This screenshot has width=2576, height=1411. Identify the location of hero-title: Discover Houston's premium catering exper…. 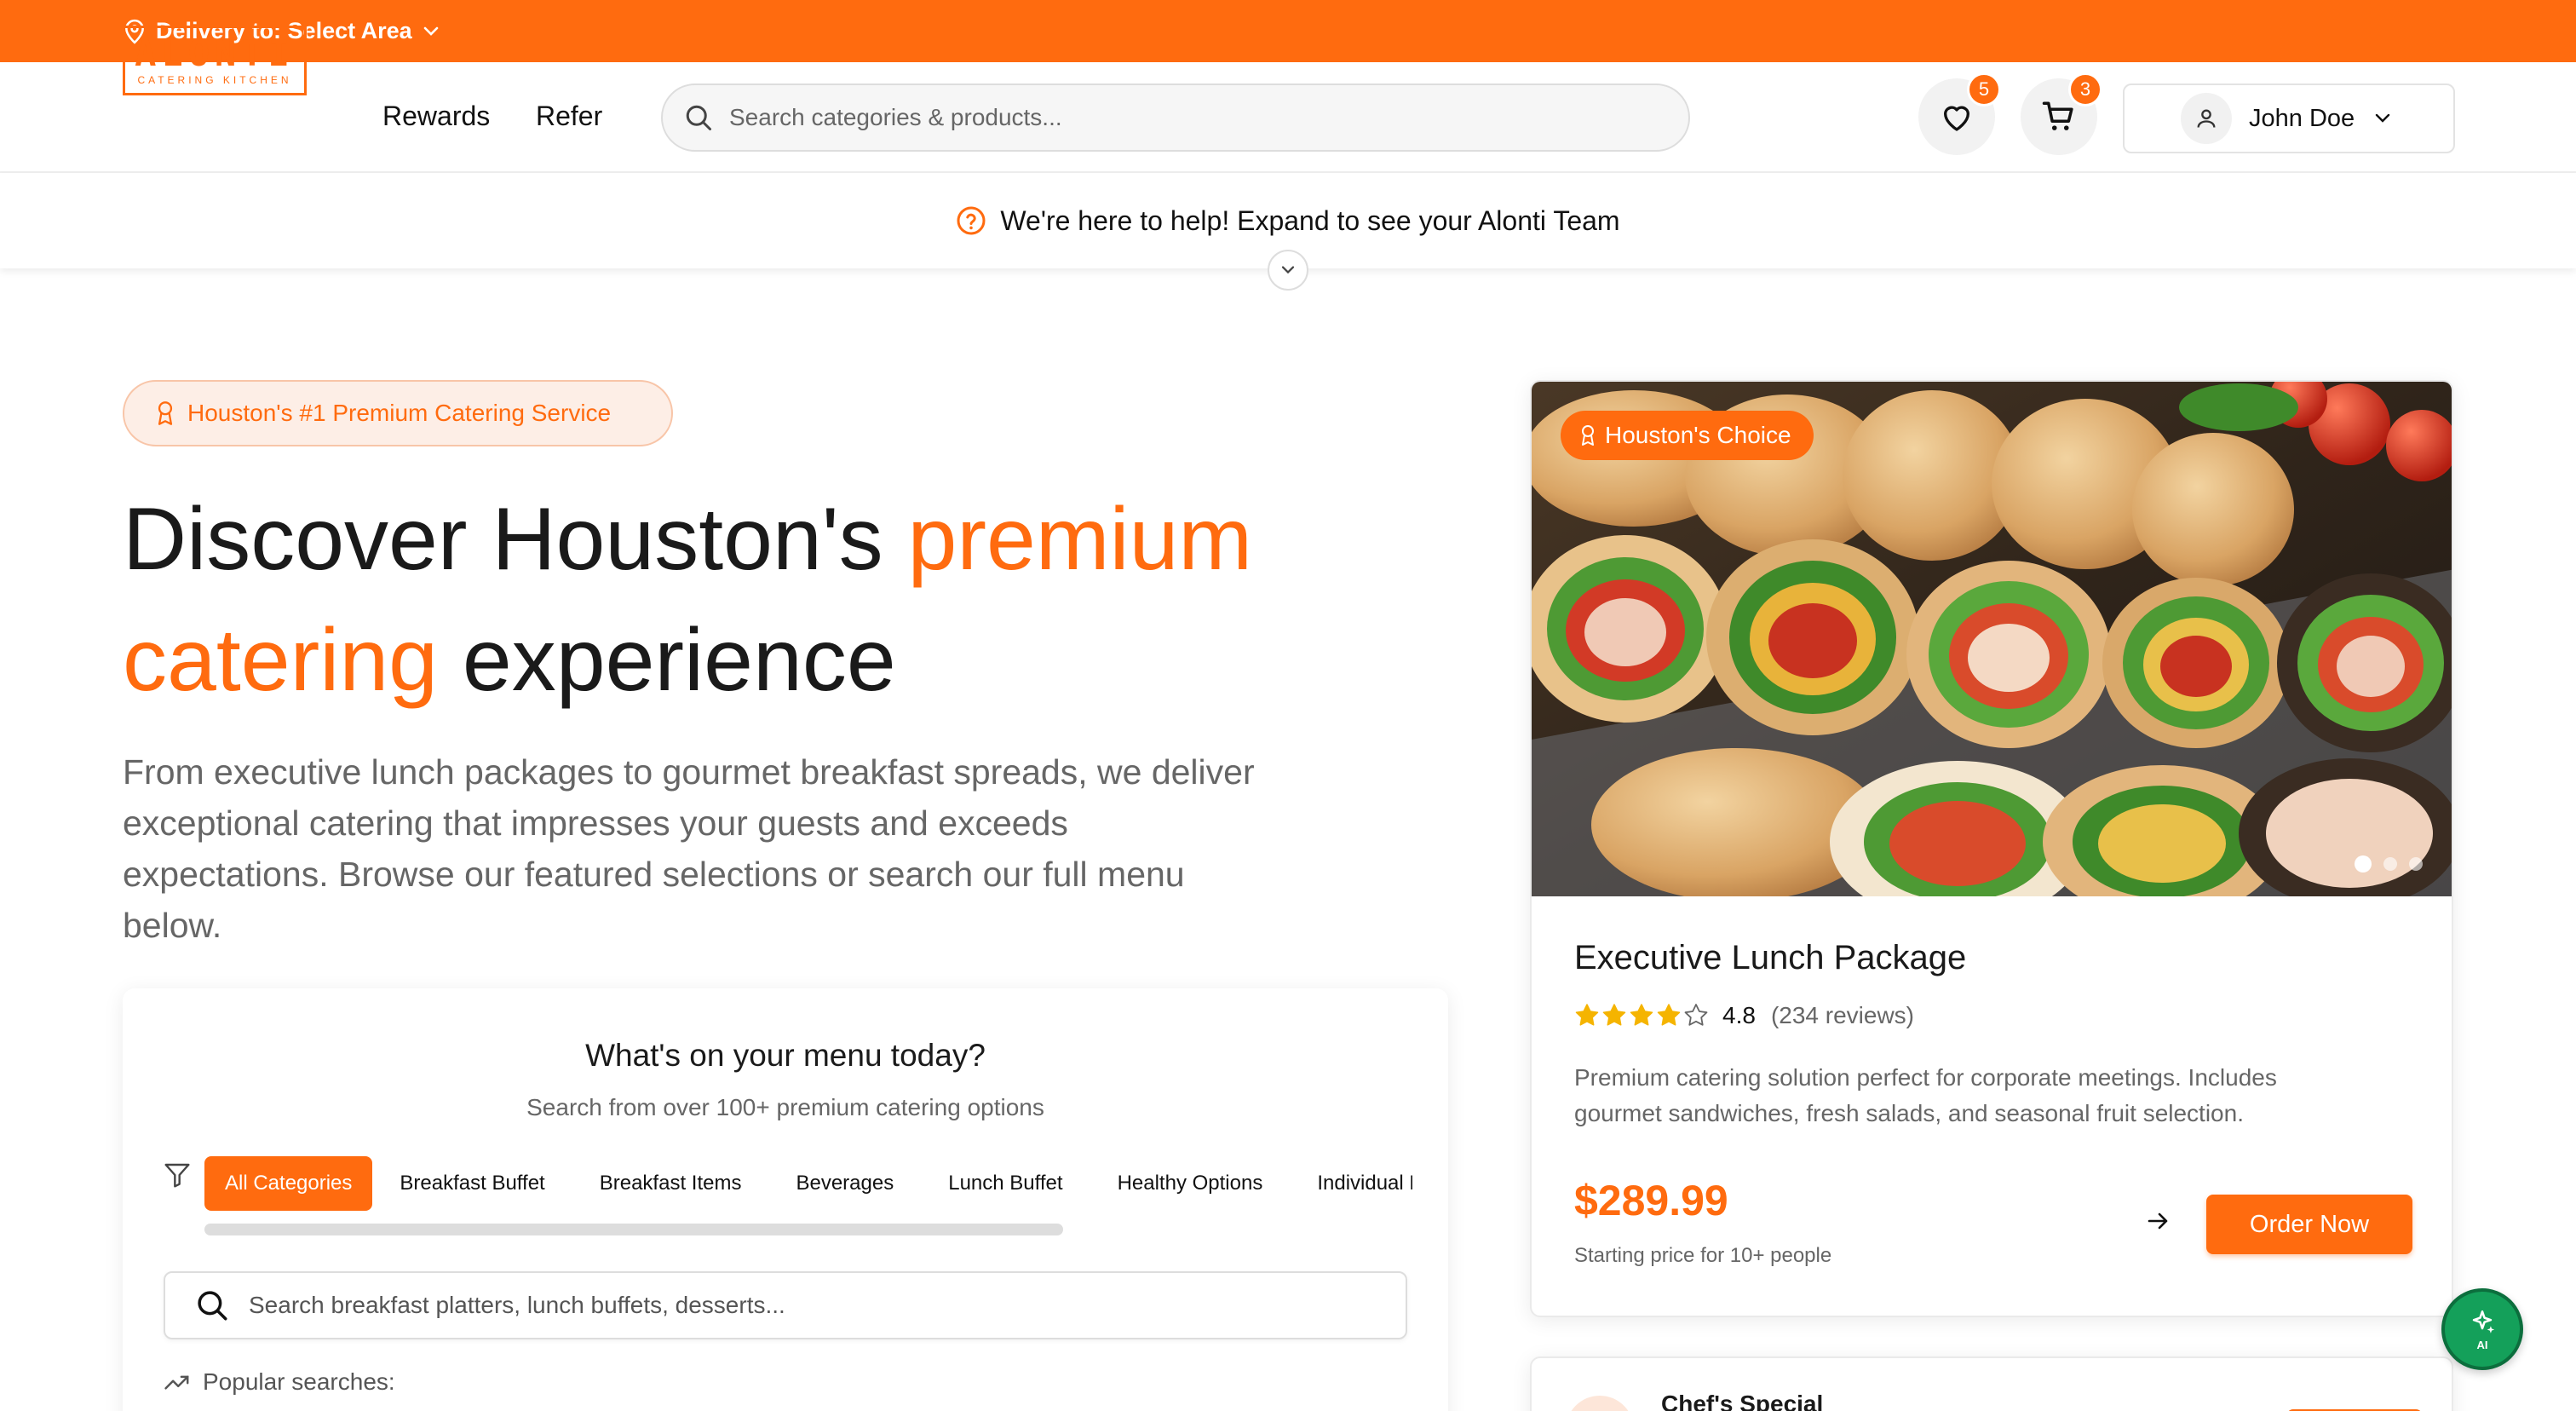
(741, 600).